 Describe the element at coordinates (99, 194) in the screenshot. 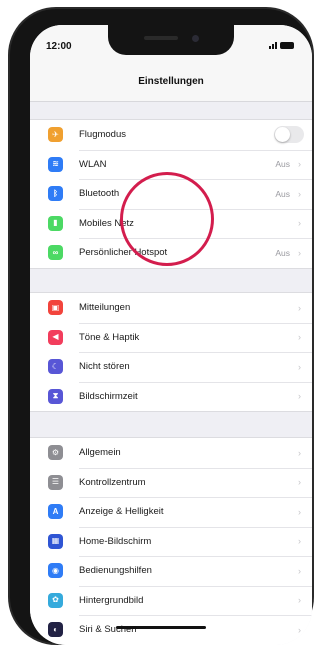

I see `setting-label: Bluetooth` at that location.